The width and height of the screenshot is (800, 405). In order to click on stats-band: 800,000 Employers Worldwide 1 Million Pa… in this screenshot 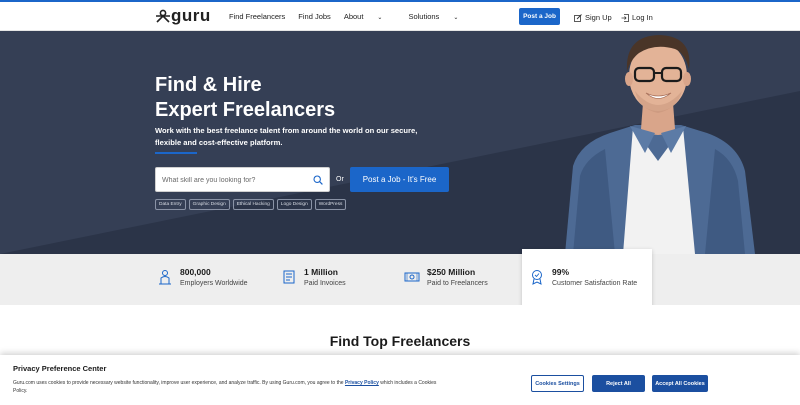, I will do `click(400, 279)`.